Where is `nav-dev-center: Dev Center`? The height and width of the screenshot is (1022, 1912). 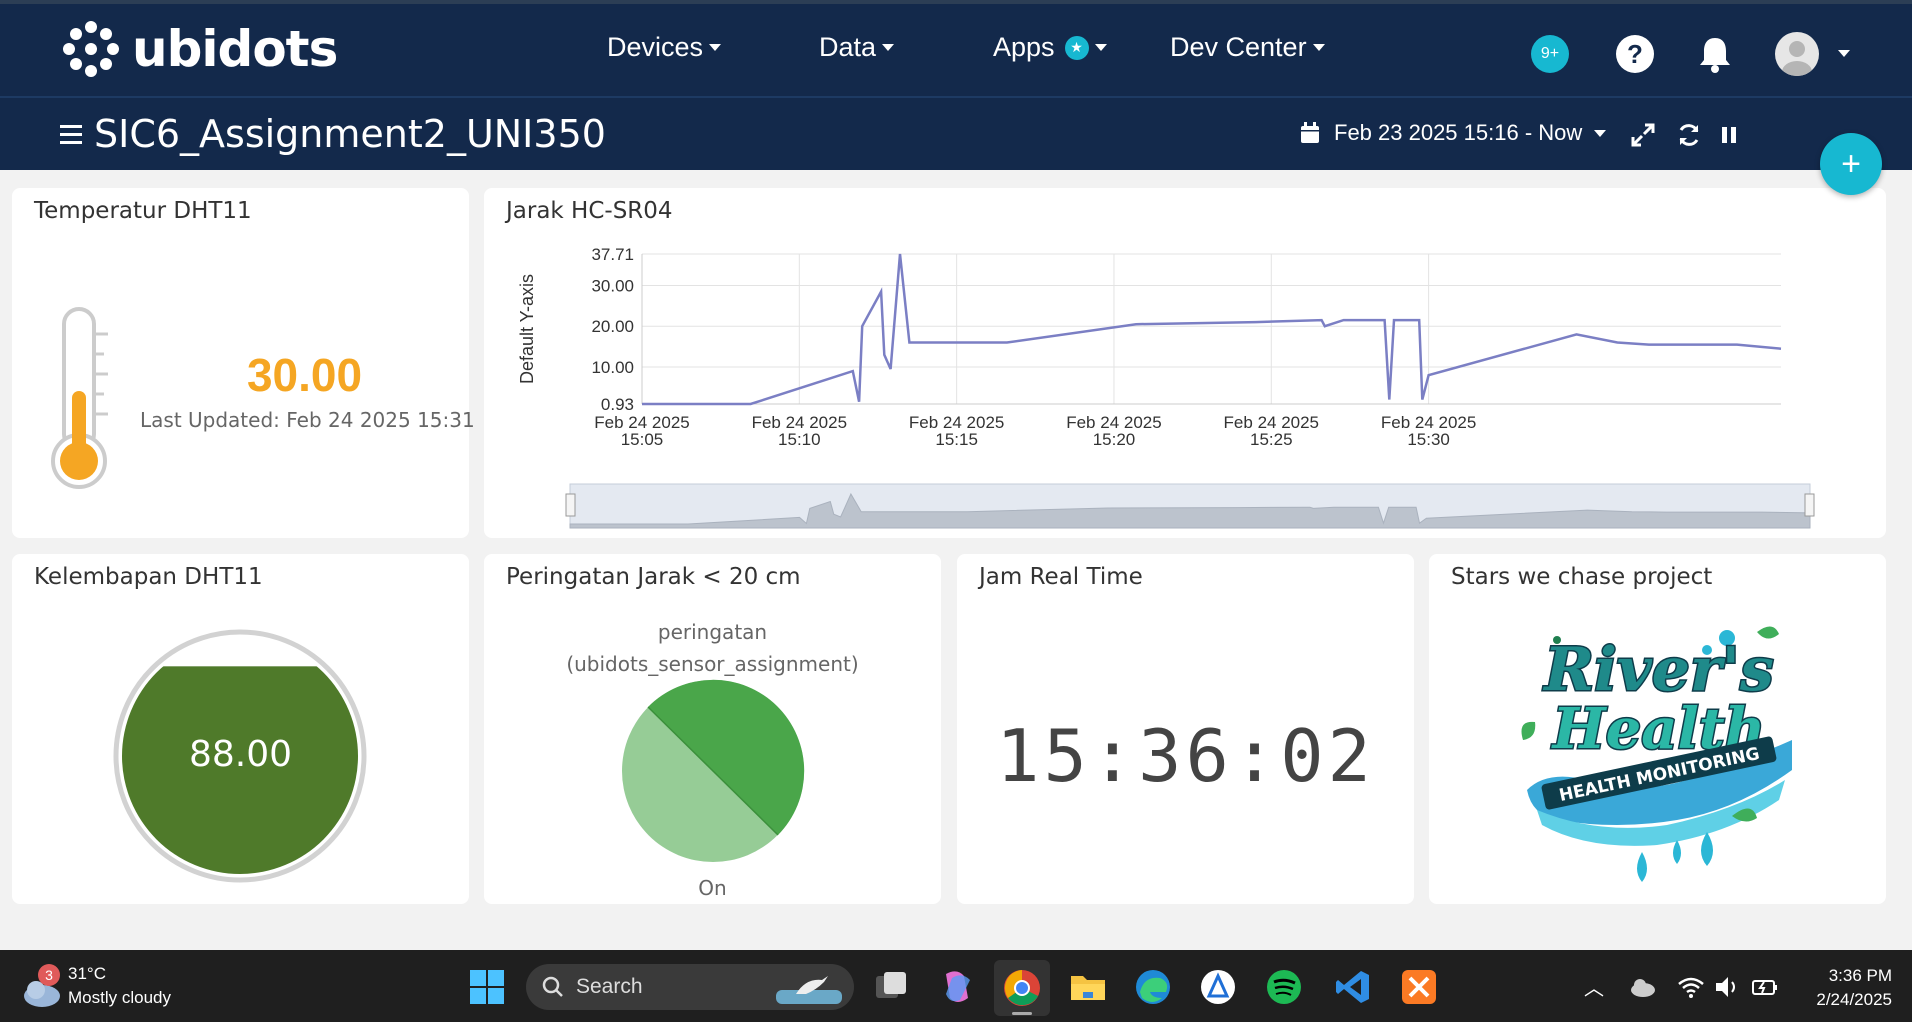 nav-dev-center: Dev Center is located at coordinates (1247, 47).